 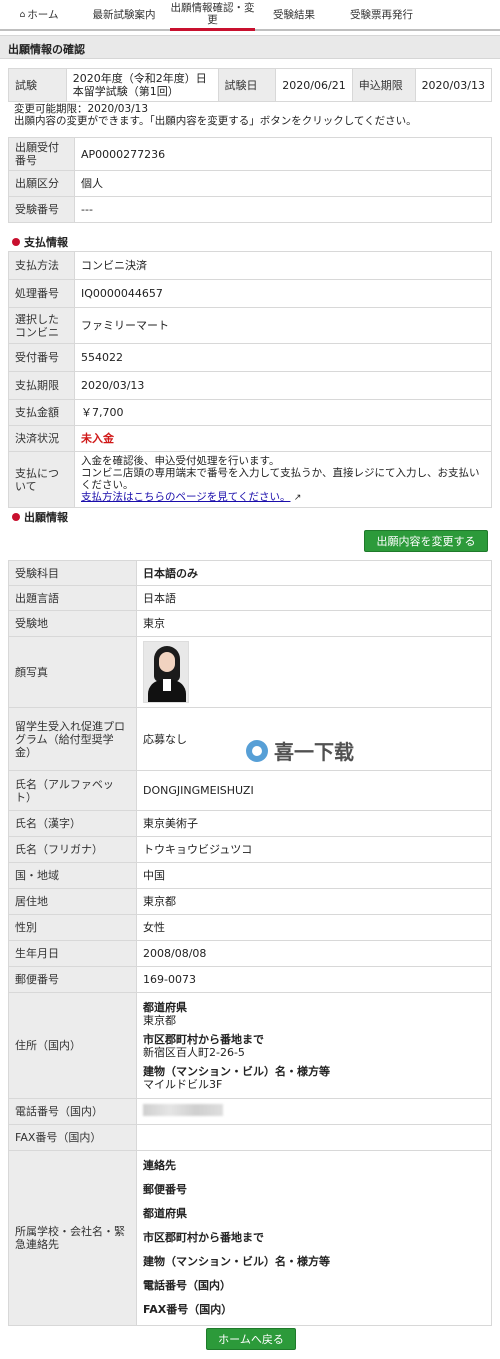 I want to click on application-heading: 出願情報, so click(x=40, y=517).